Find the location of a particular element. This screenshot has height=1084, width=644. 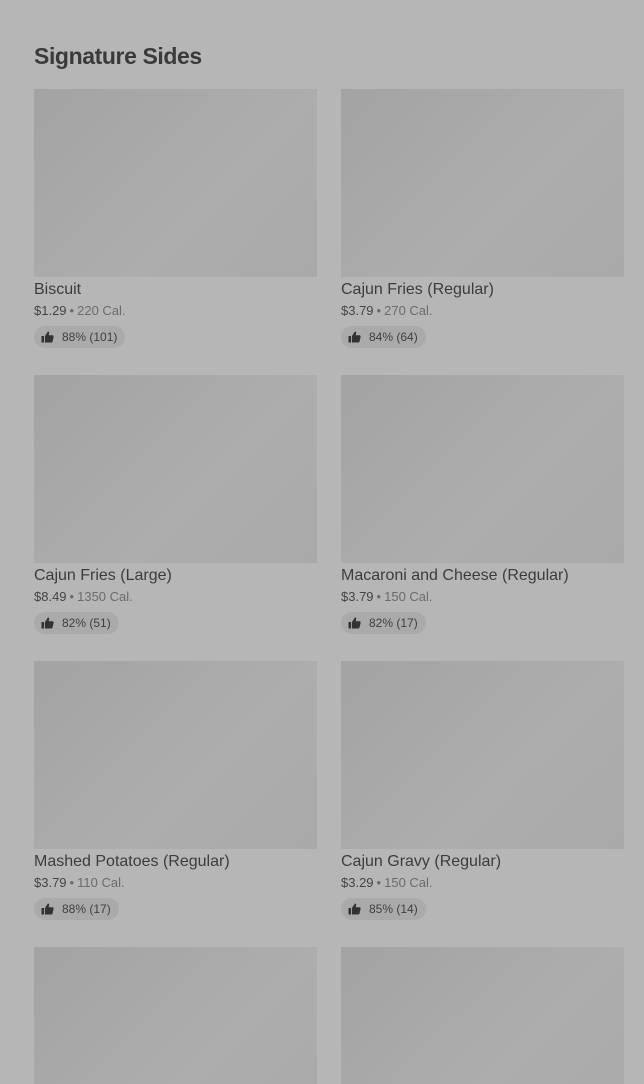

item-meta: $3.29 • 150 Cal. is located at coordinates (482, 883).